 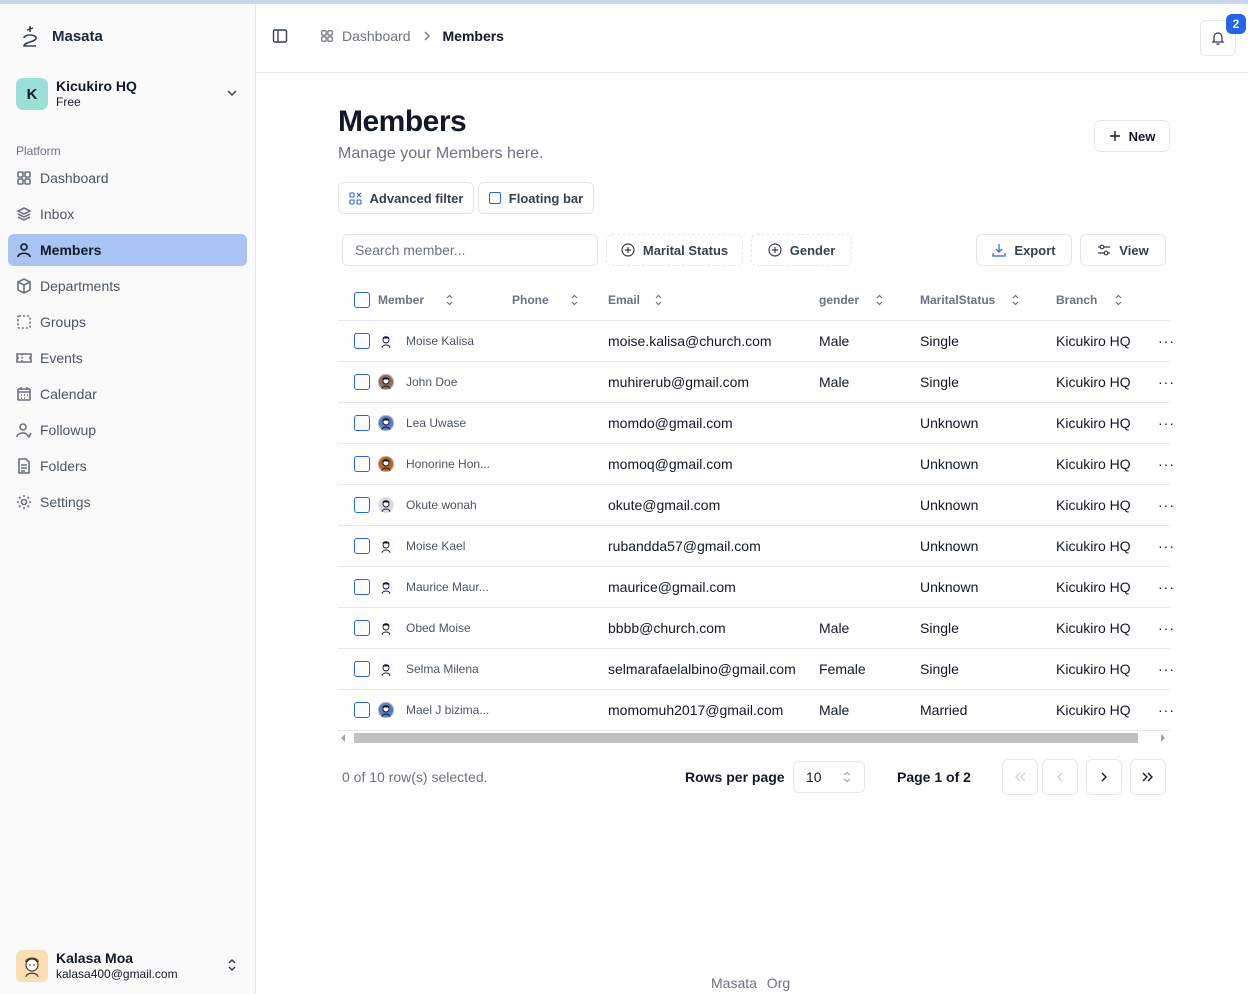 What do you see at coordinates (232, 95) in the screenshot?
I see `chevron-down-icon` at bounding box center [232, 95].